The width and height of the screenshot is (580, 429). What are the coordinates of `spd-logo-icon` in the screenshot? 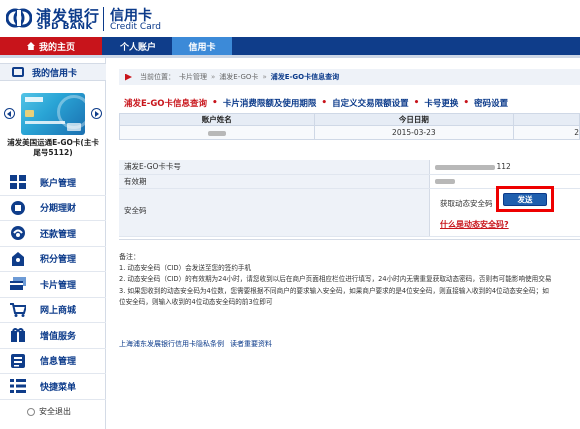 It's located at (19, 18).